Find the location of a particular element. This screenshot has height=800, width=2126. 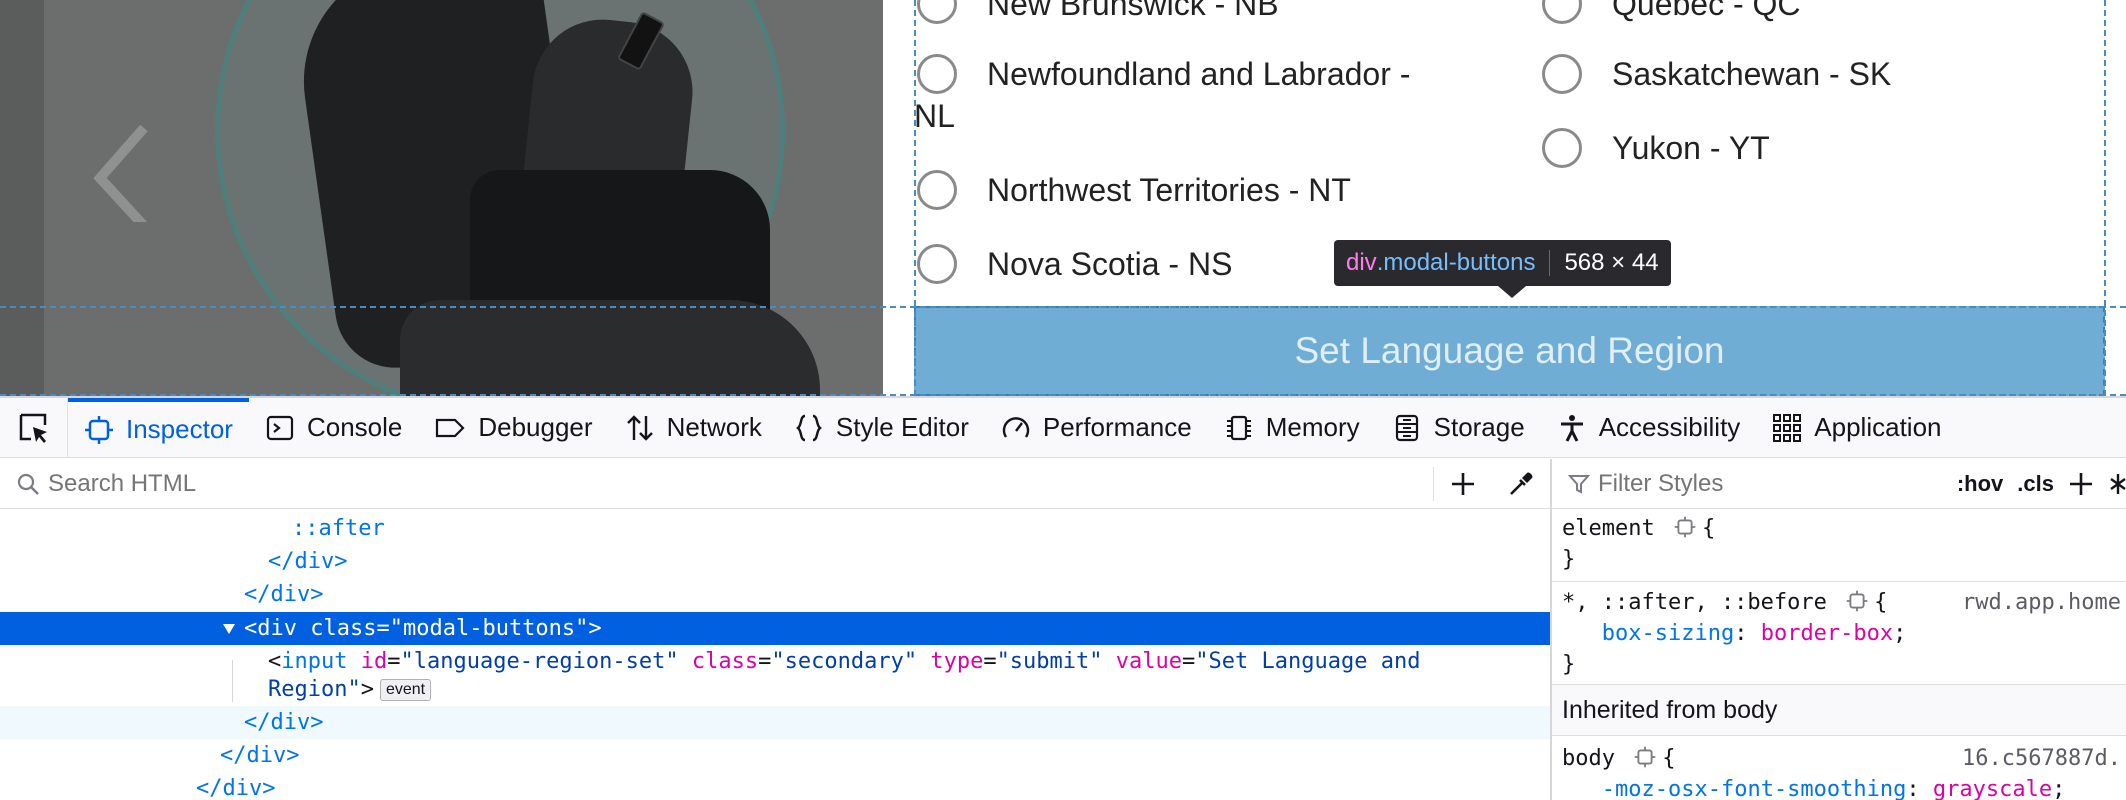

tab-label: Style Editor is located at coordinates (902, 427).